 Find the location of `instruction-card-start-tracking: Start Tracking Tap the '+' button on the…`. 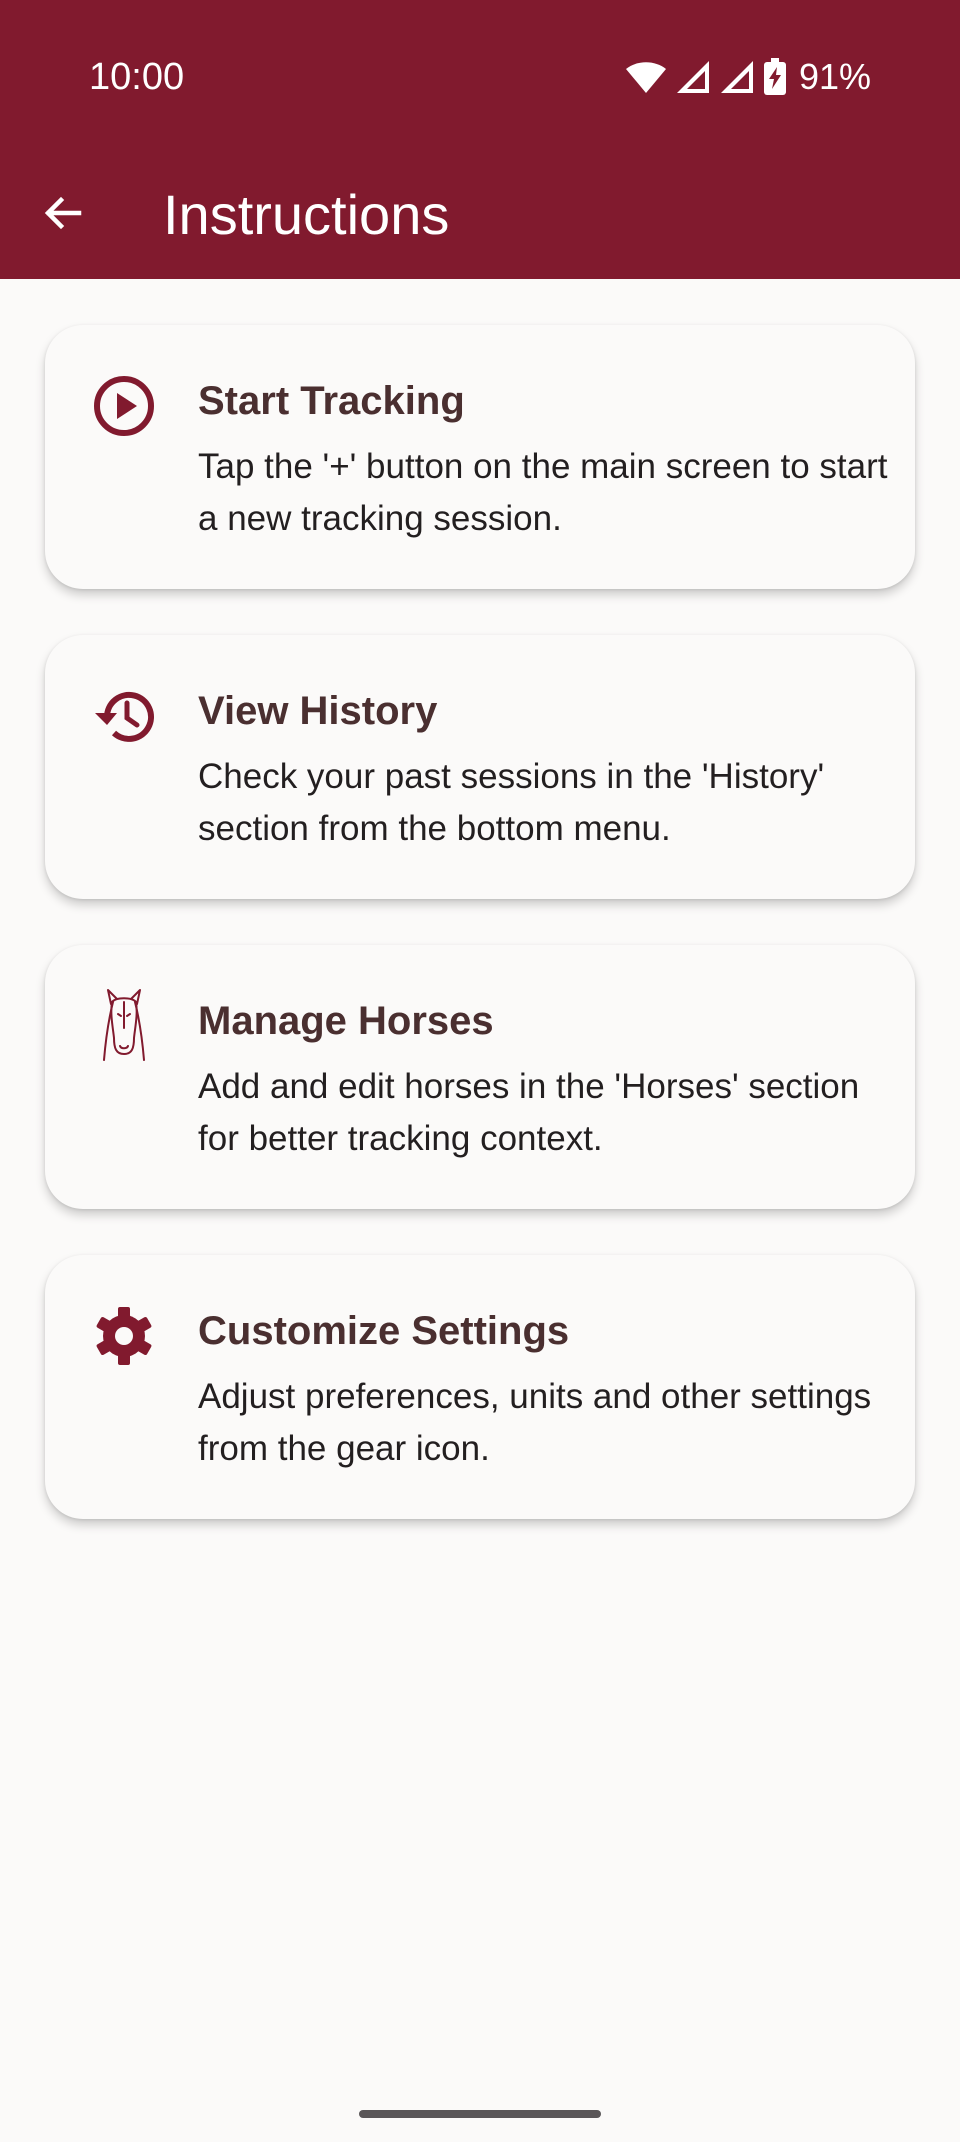

instruction-card-start-tracking: Start Tracking Tap the '+' button on the… is located at coordinates (480, 457).